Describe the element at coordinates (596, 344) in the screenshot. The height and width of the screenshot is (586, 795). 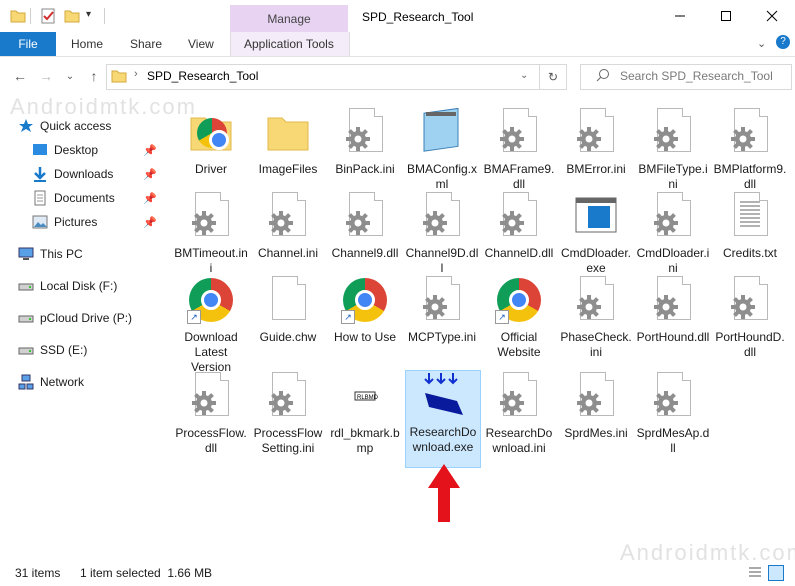
I see `file-name: PhaseCheck.ini` at that location.